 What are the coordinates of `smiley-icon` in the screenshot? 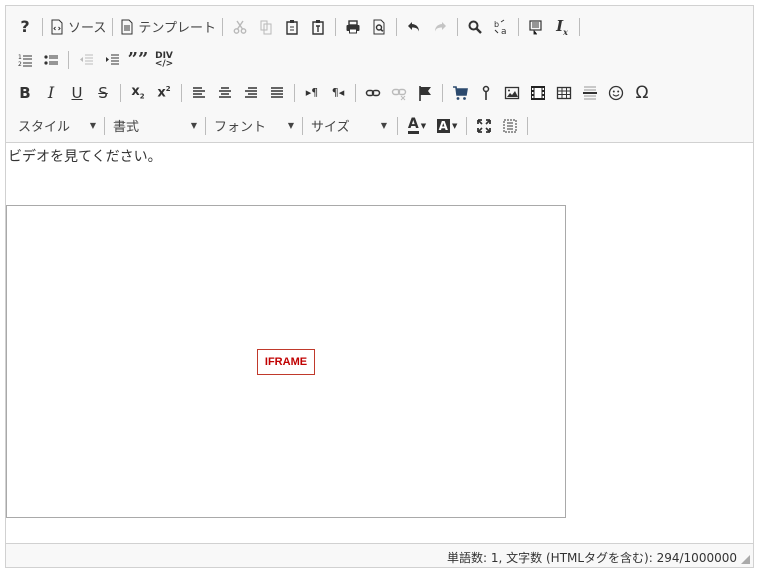 It's located at (616, 92).